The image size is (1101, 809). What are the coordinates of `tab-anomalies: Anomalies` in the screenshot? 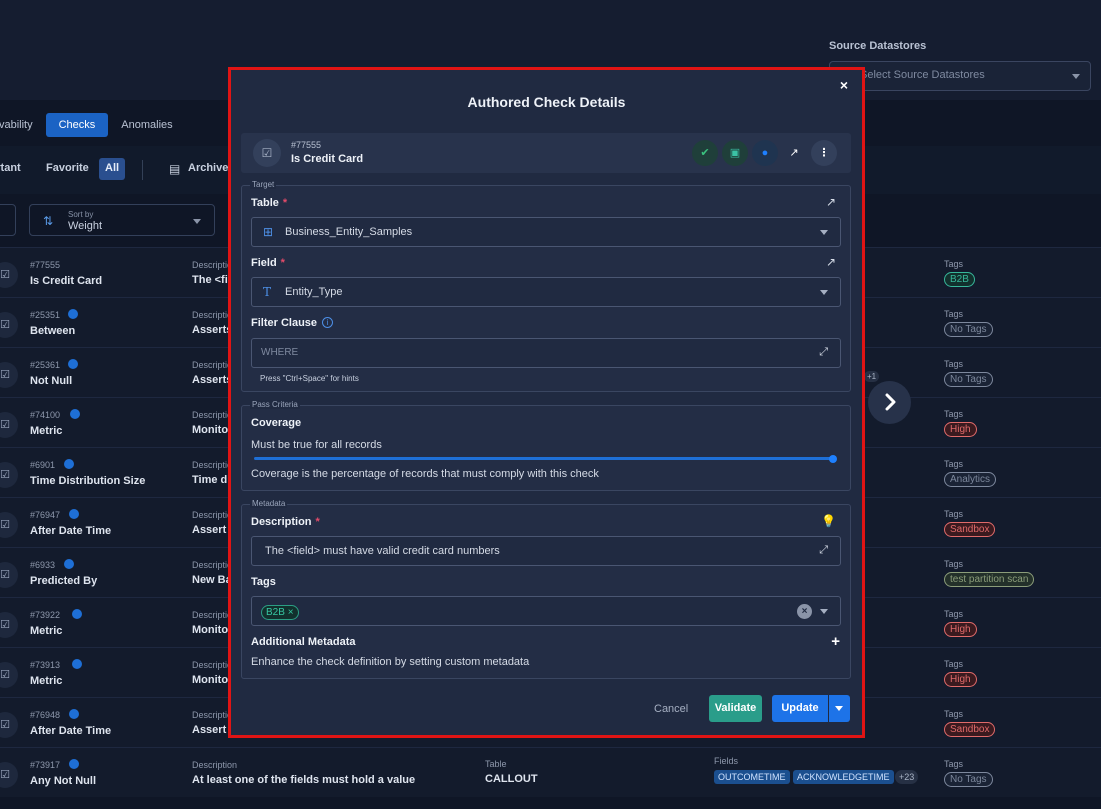 It's located at (146, 125).